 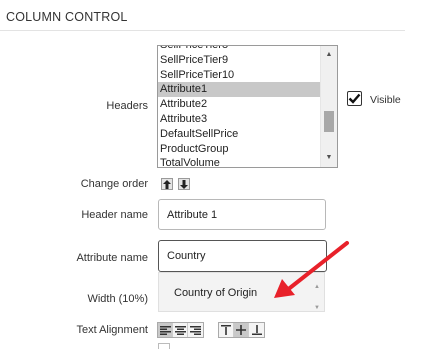 I want to click on headers-list-item: TotalVolume, so click(x=239, y=161).